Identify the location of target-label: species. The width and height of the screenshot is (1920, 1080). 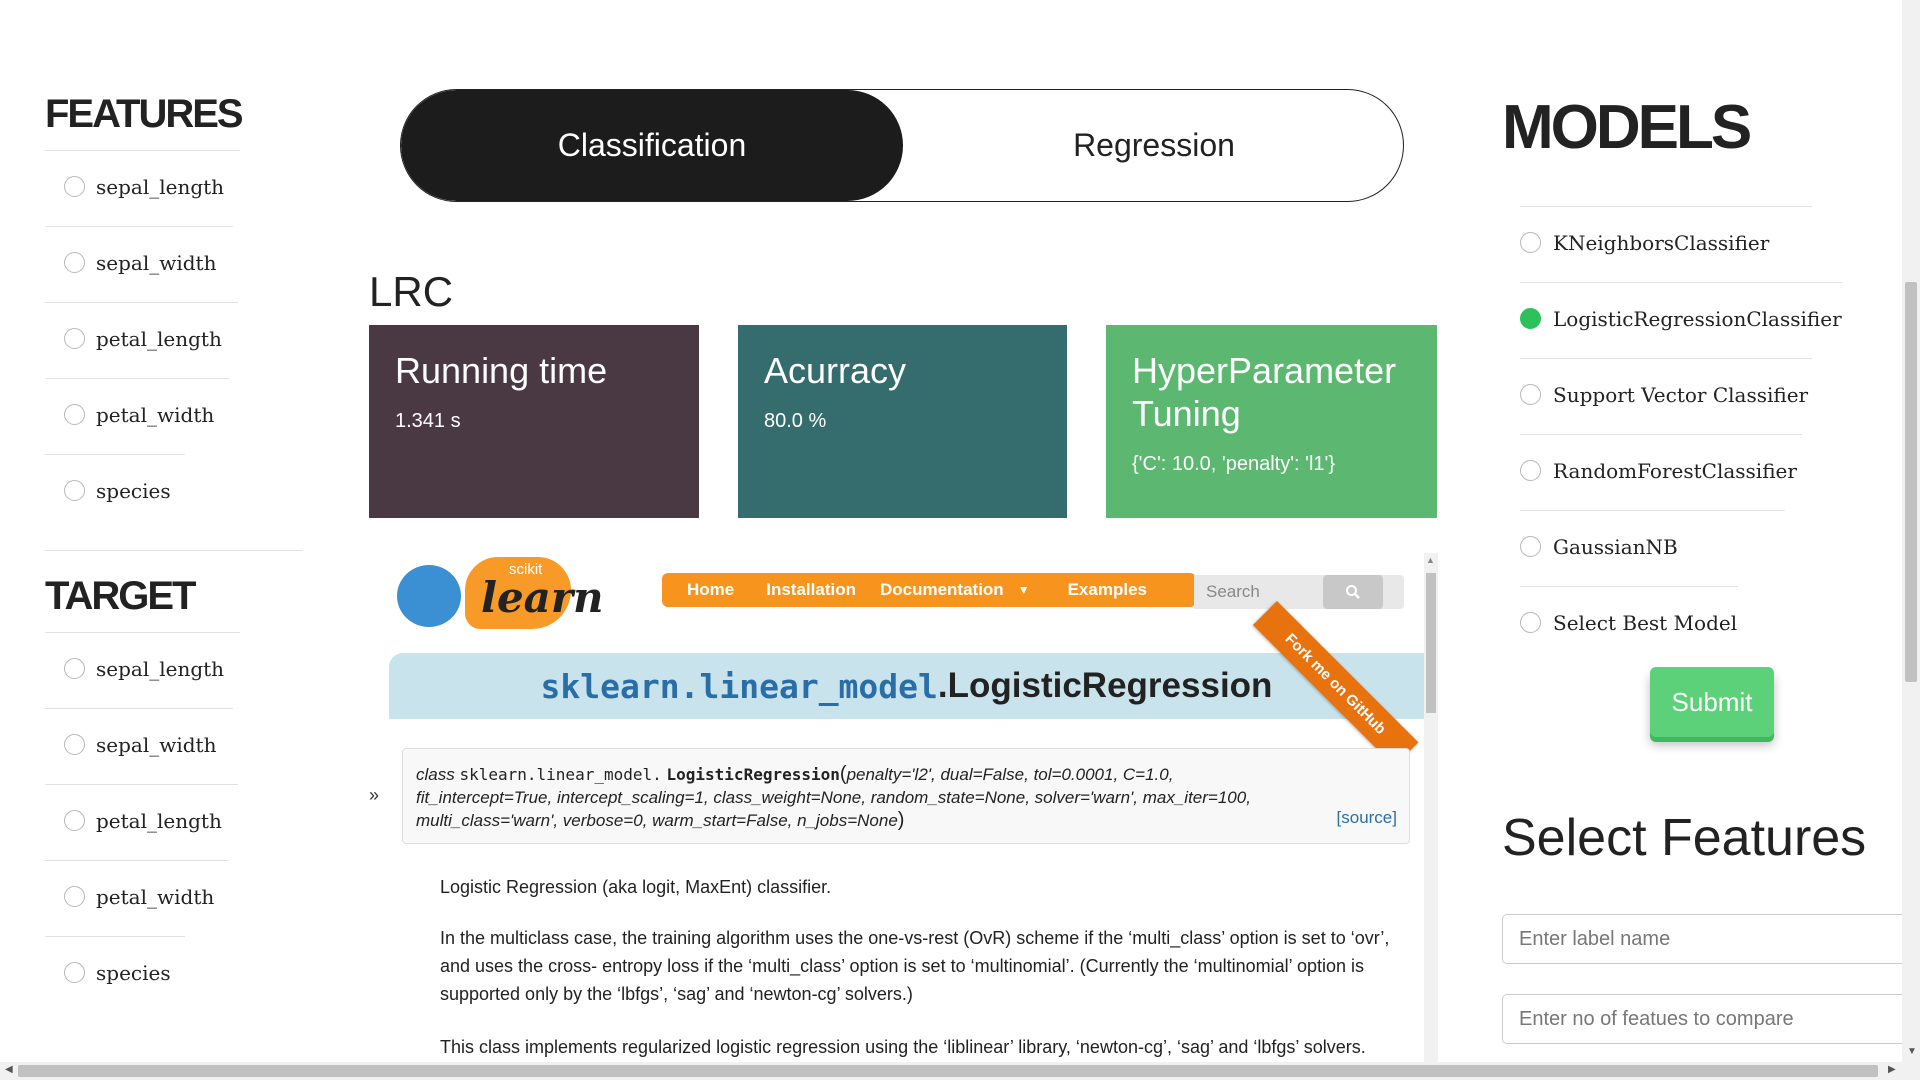
(133, 973).